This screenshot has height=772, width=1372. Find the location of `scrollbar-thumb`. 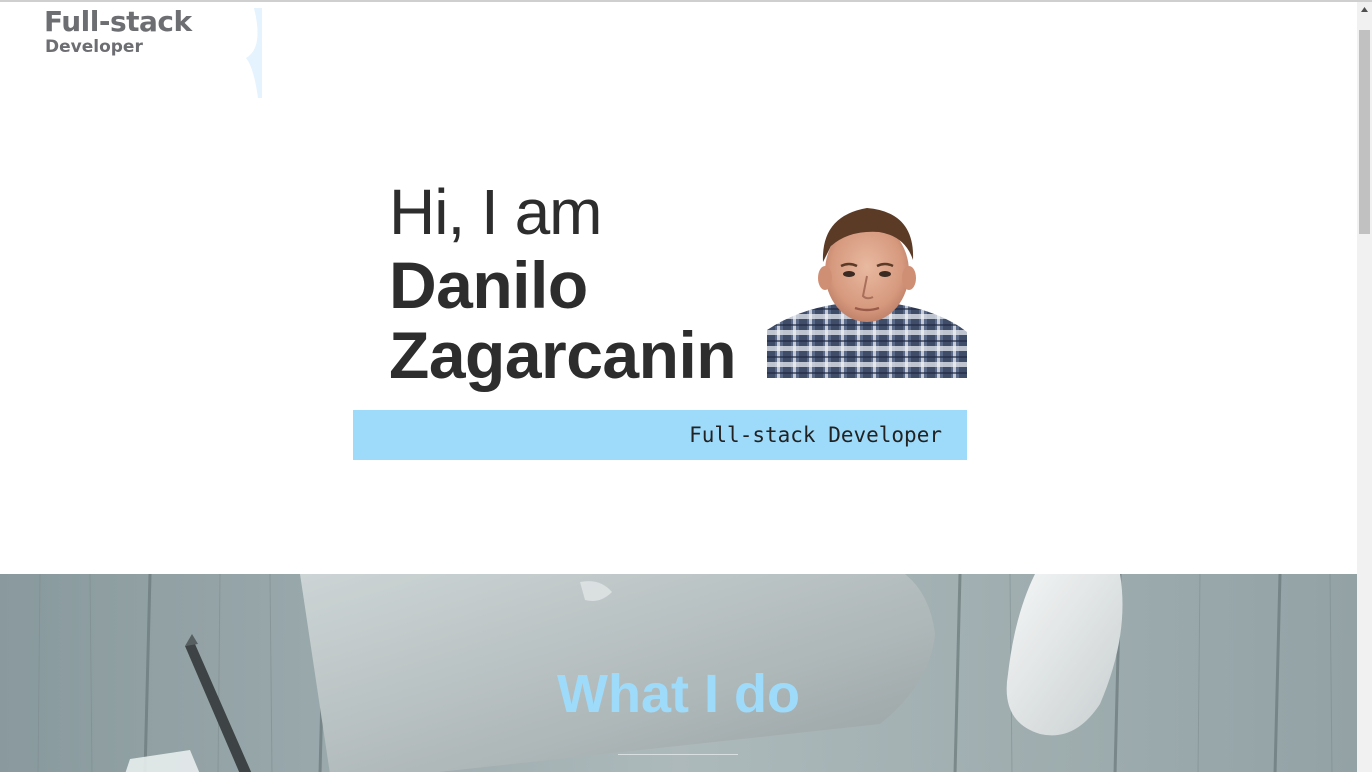

scrollbar-thumb is located at coordinates (1364, 132).